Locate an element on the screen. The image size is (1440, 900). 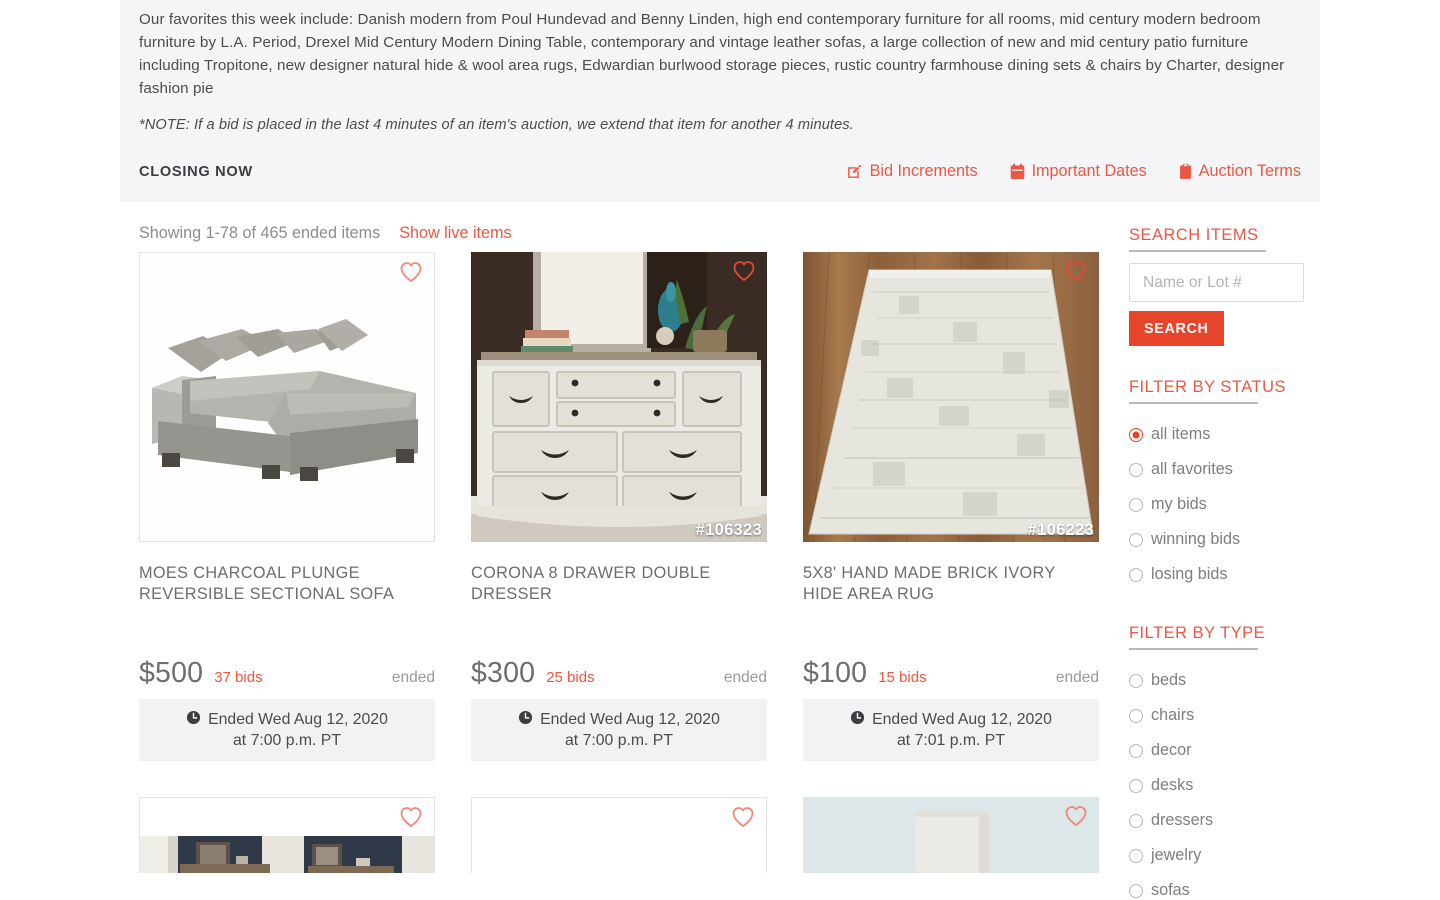
item-title: 5X8' HAND MADE BRICK IVORY HIDE AREA RUG is located at coordinates (951, 584).